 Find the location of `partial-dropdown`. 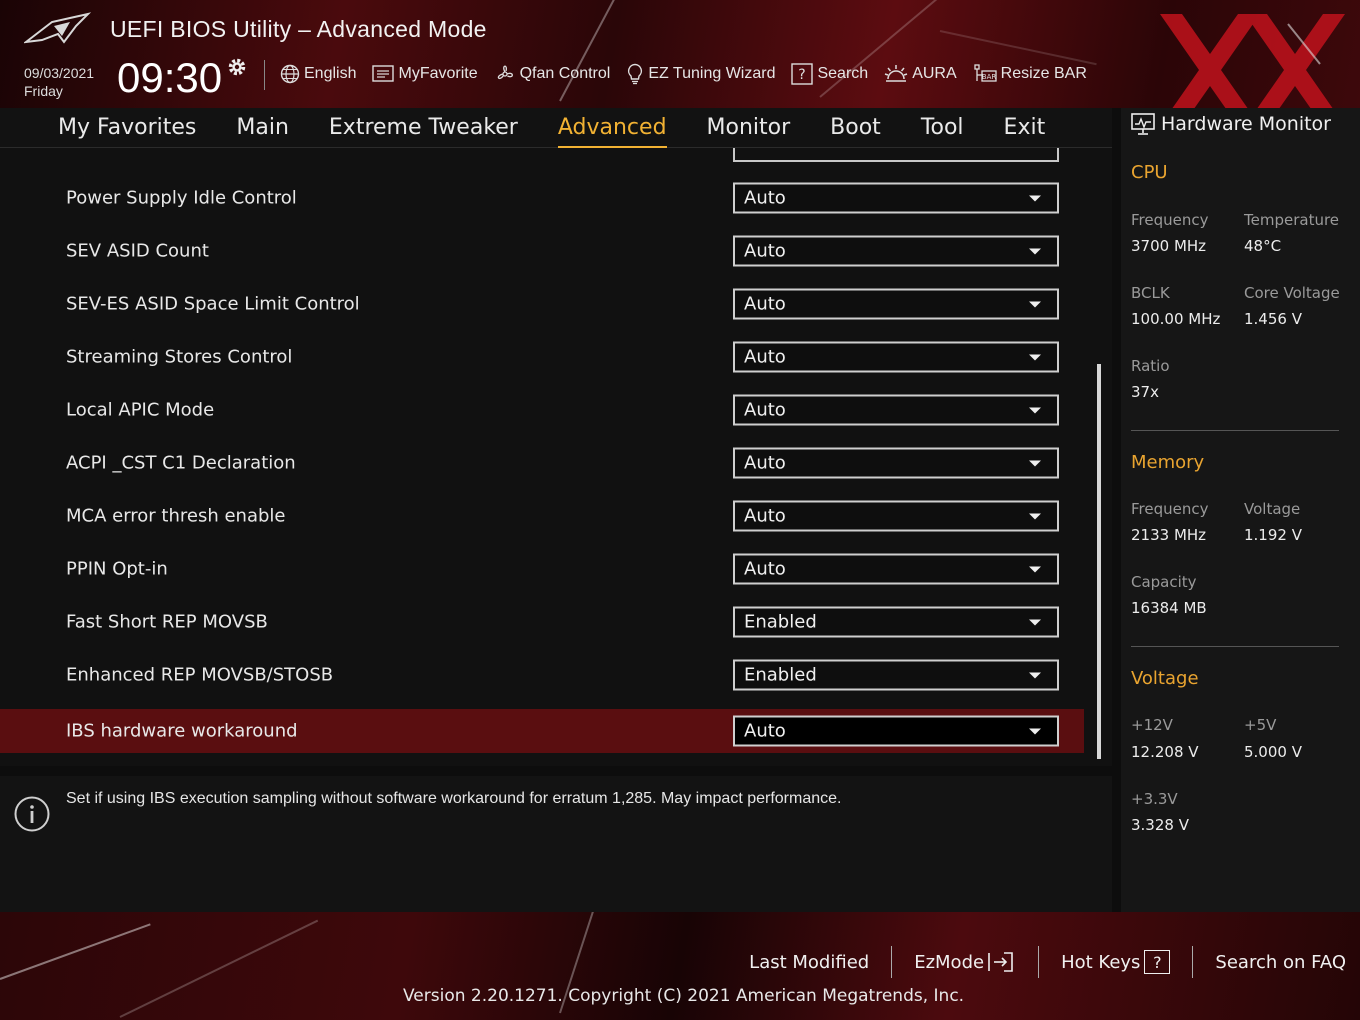

partial-dropdown is located at coordinates (896, 155).